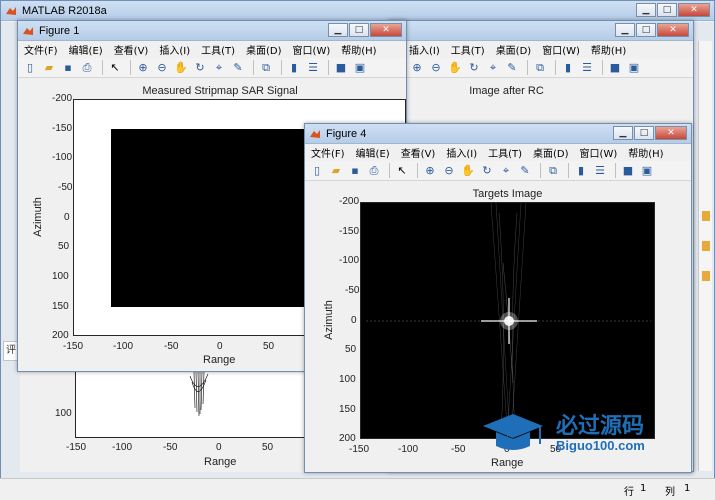  I want to click on x-tick: -150, so click(73, 346).